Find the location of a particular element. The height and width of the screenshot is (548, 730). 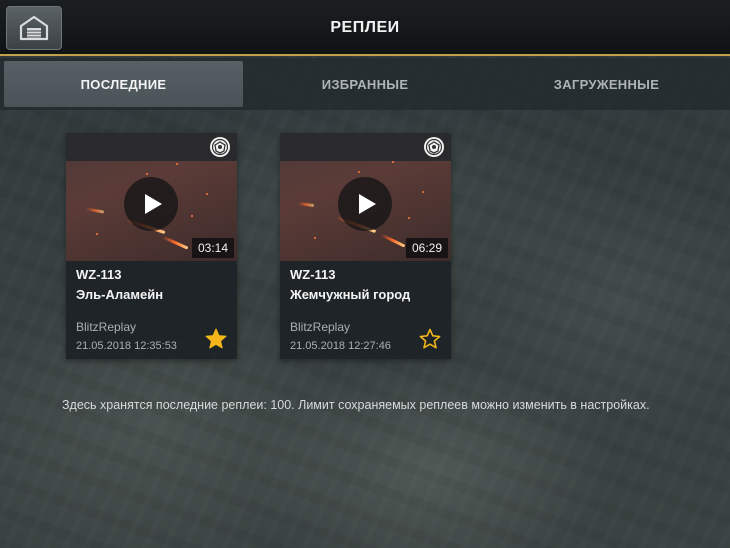

map-name: Жемчужный город is located at coordinates (350, 294).